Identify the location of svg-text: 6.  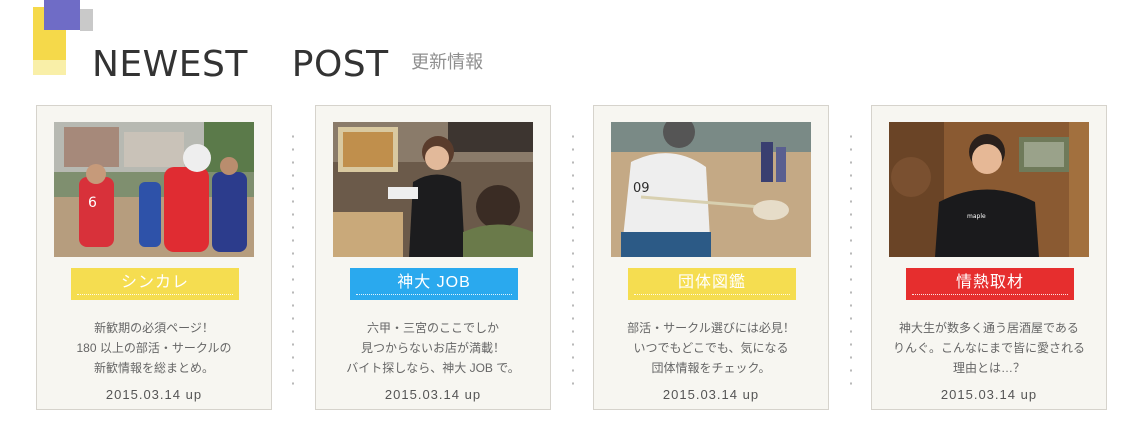
(92, 203).